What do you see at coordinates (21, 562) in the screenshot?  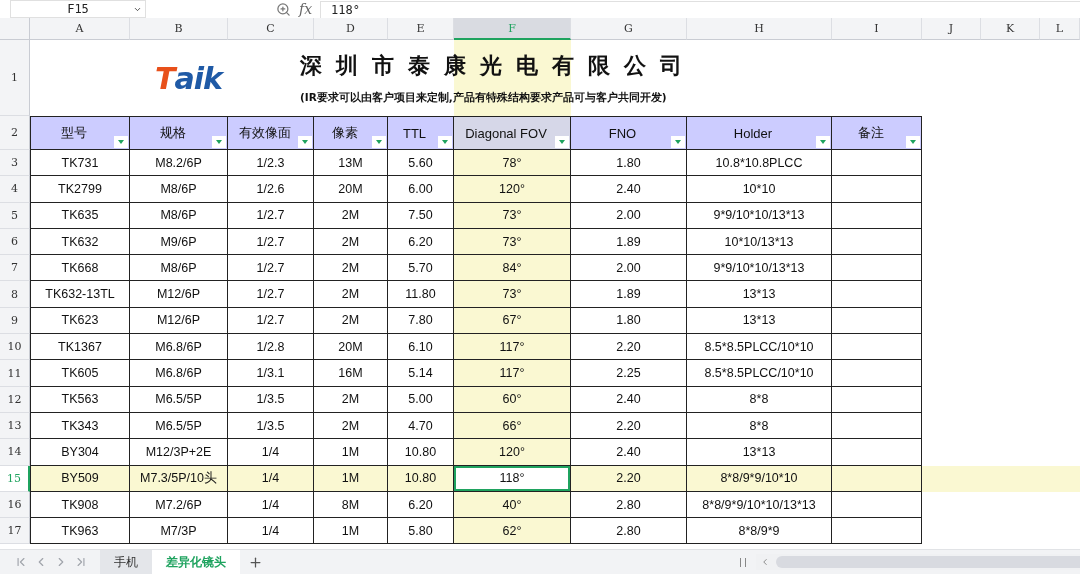 I see `first-sheet-icon` at bounding box center [21, 562].